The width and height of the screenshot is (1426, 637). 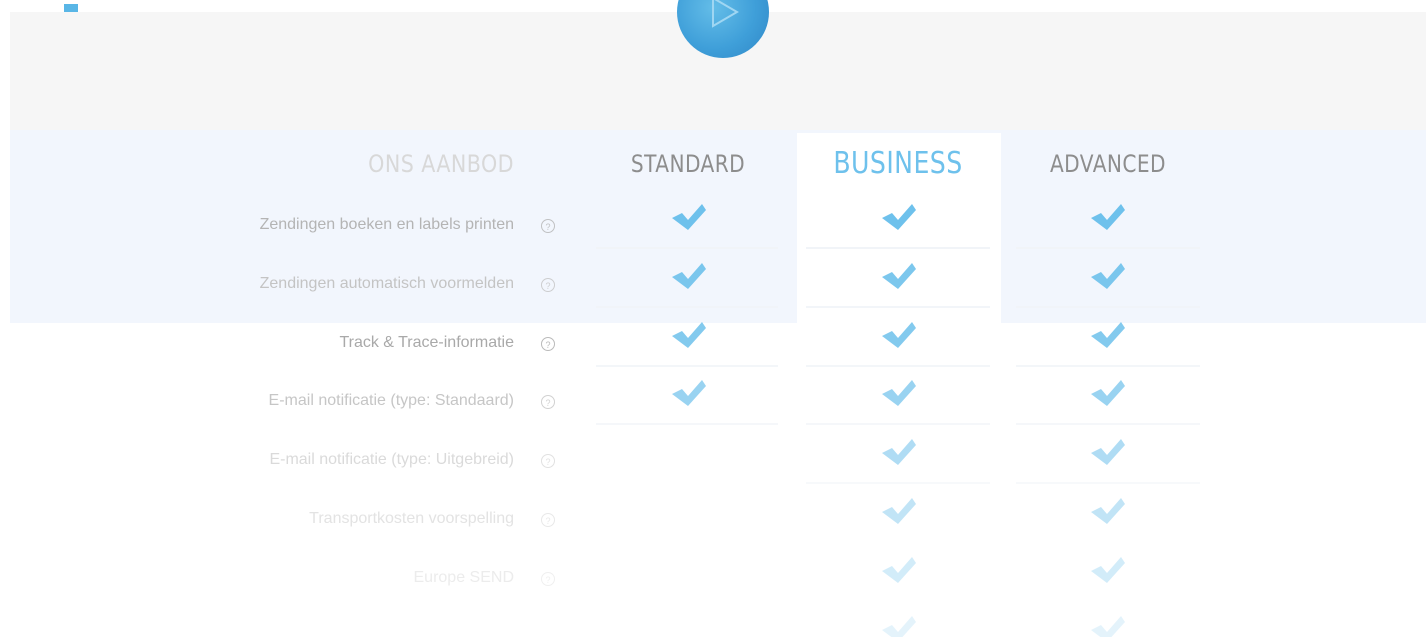 I want to click on feature-label: Europe SEND, so click(x=464, y=577).